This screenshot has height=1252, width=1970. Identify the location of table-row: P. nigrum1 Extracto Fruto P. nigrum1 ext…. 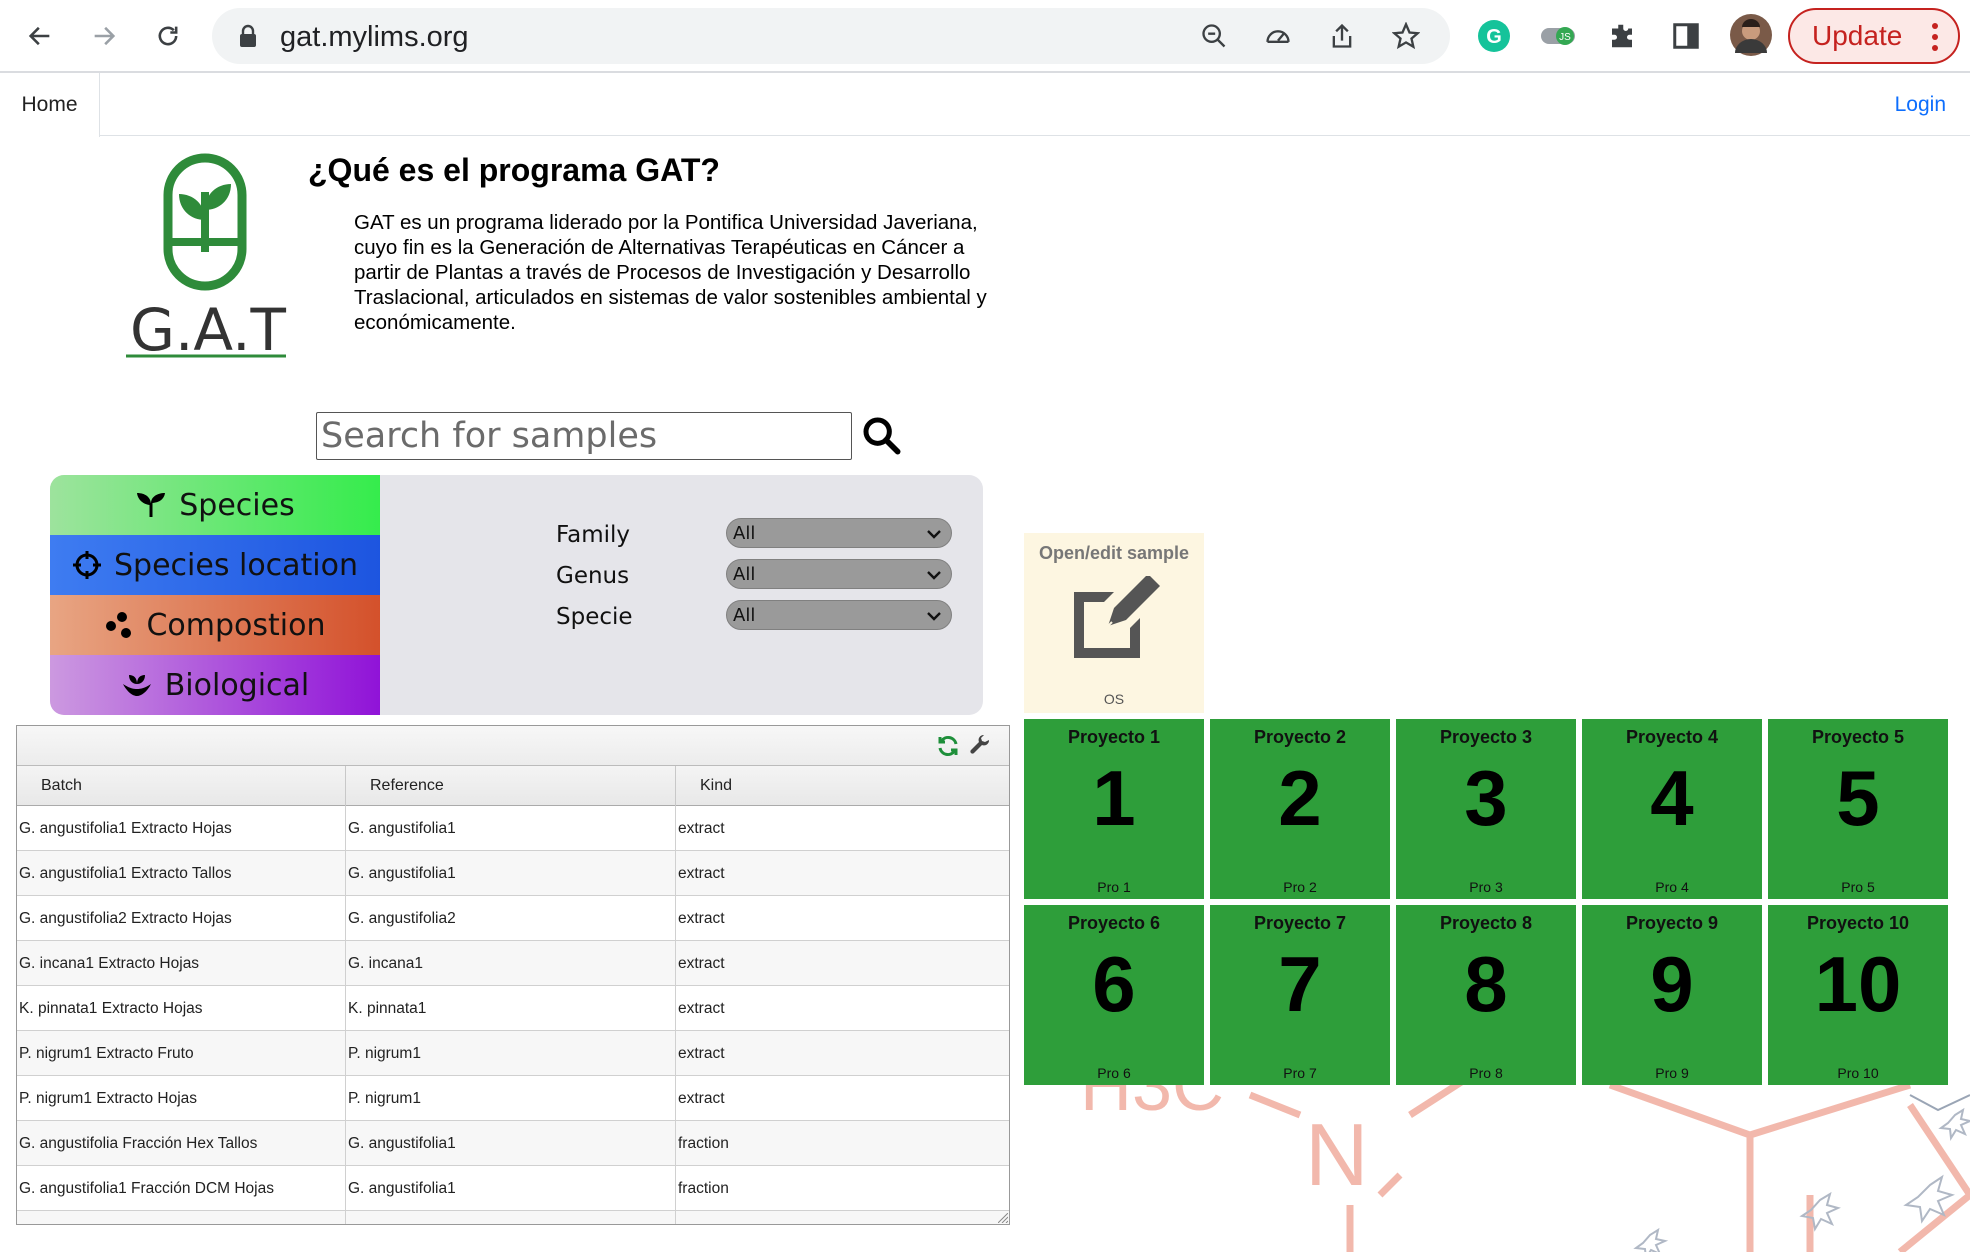
(513, 1053).